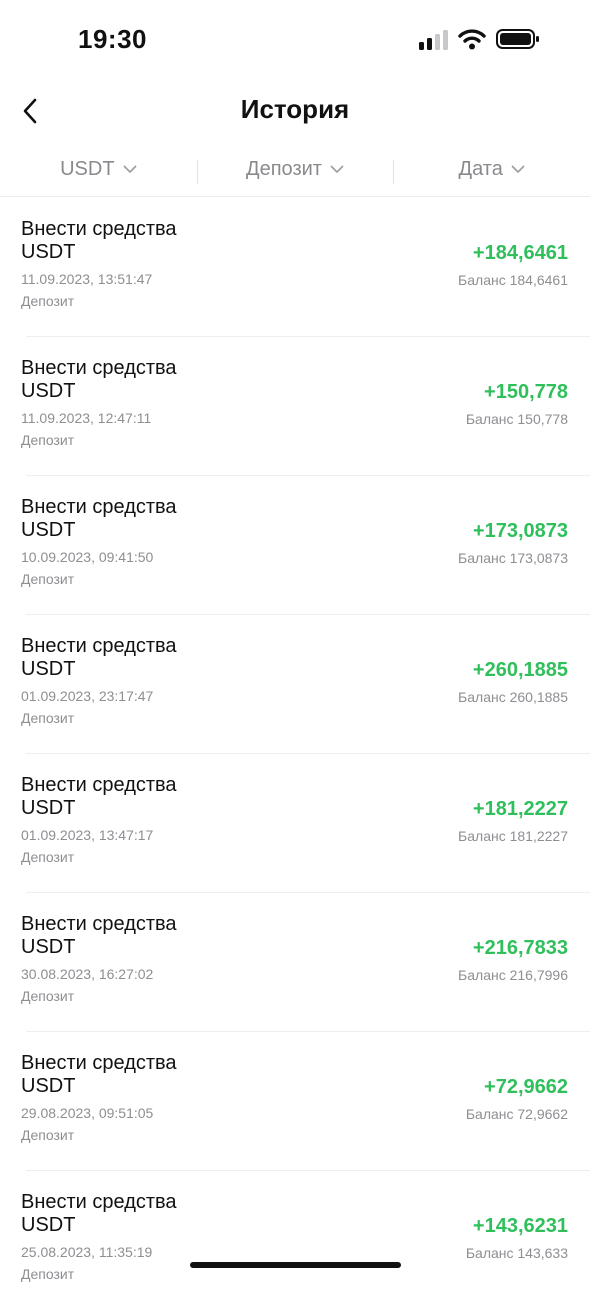 This screenshot has height=1309, width=590. I want to click on filter-bar: USDT Депозит Дата, so click(295, 169).